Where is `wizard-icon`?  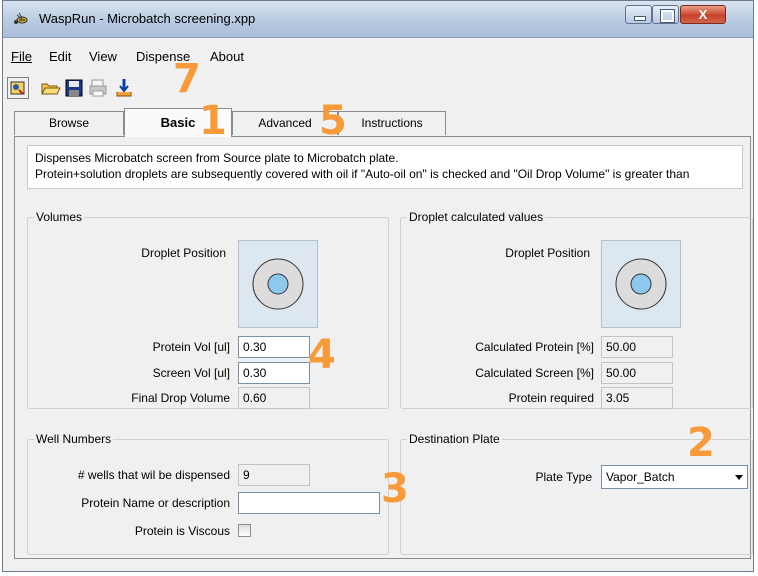 wizard-icon is located at coordinates (17, 88).